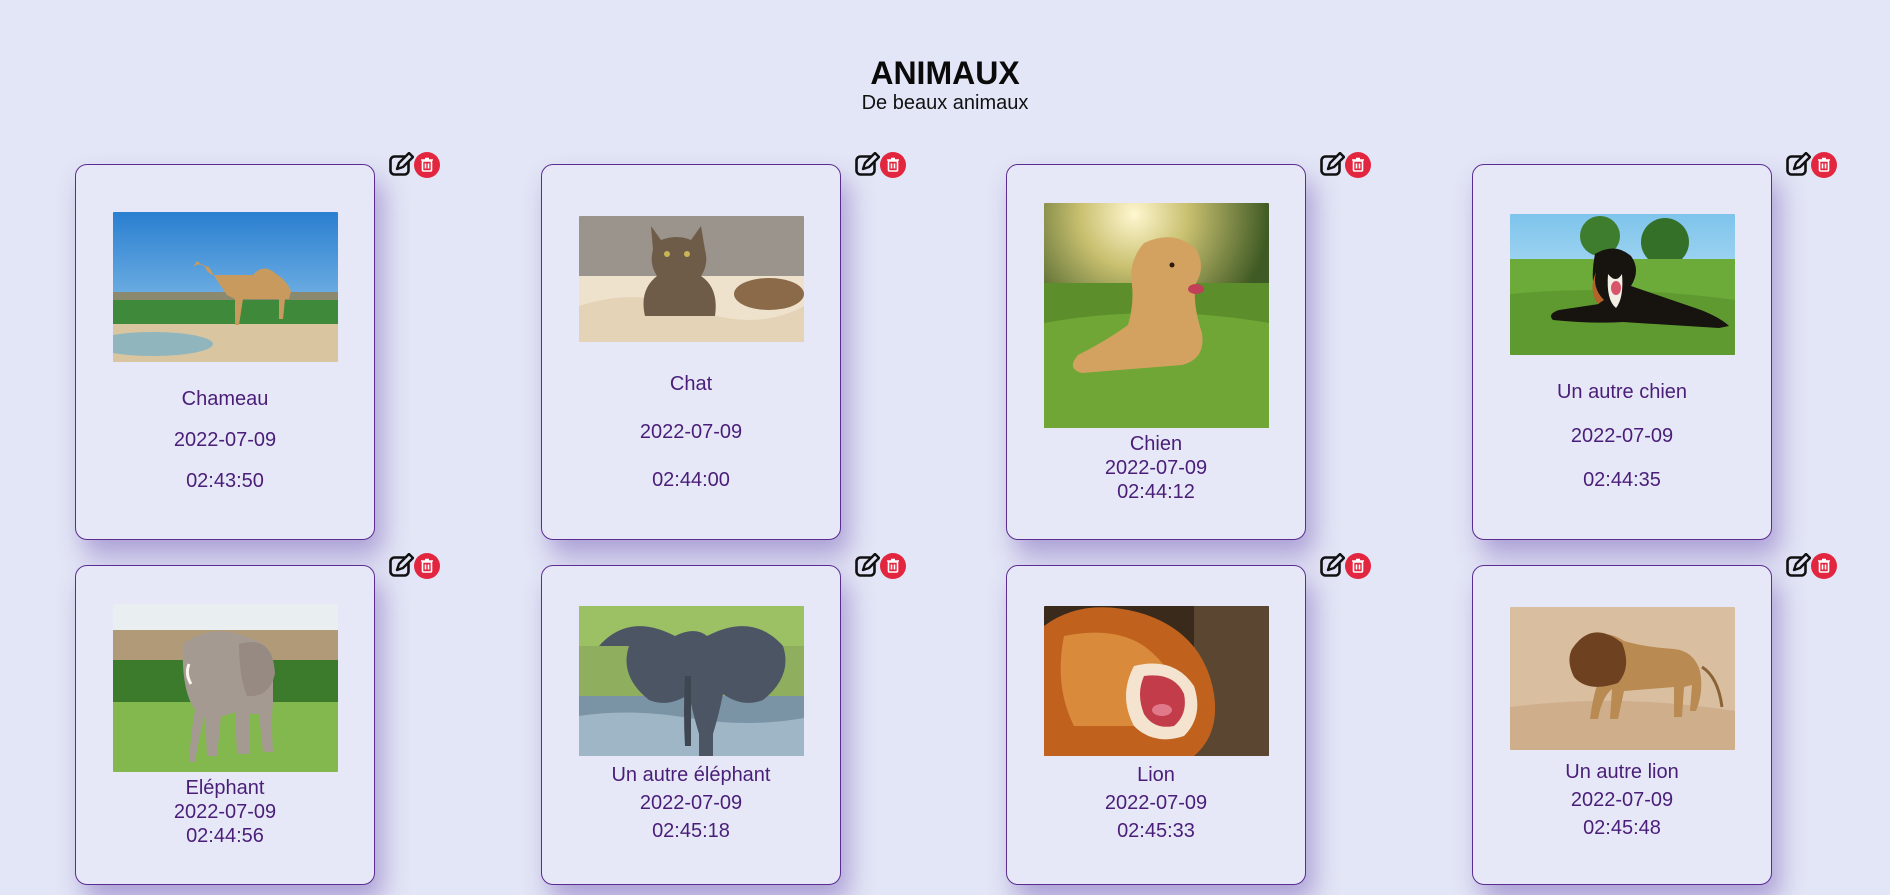  What do you see at coordinates (1622, 772) in the screenshot?
I see `animal-name: Un autre lion` at bounding box center [1622, 772].